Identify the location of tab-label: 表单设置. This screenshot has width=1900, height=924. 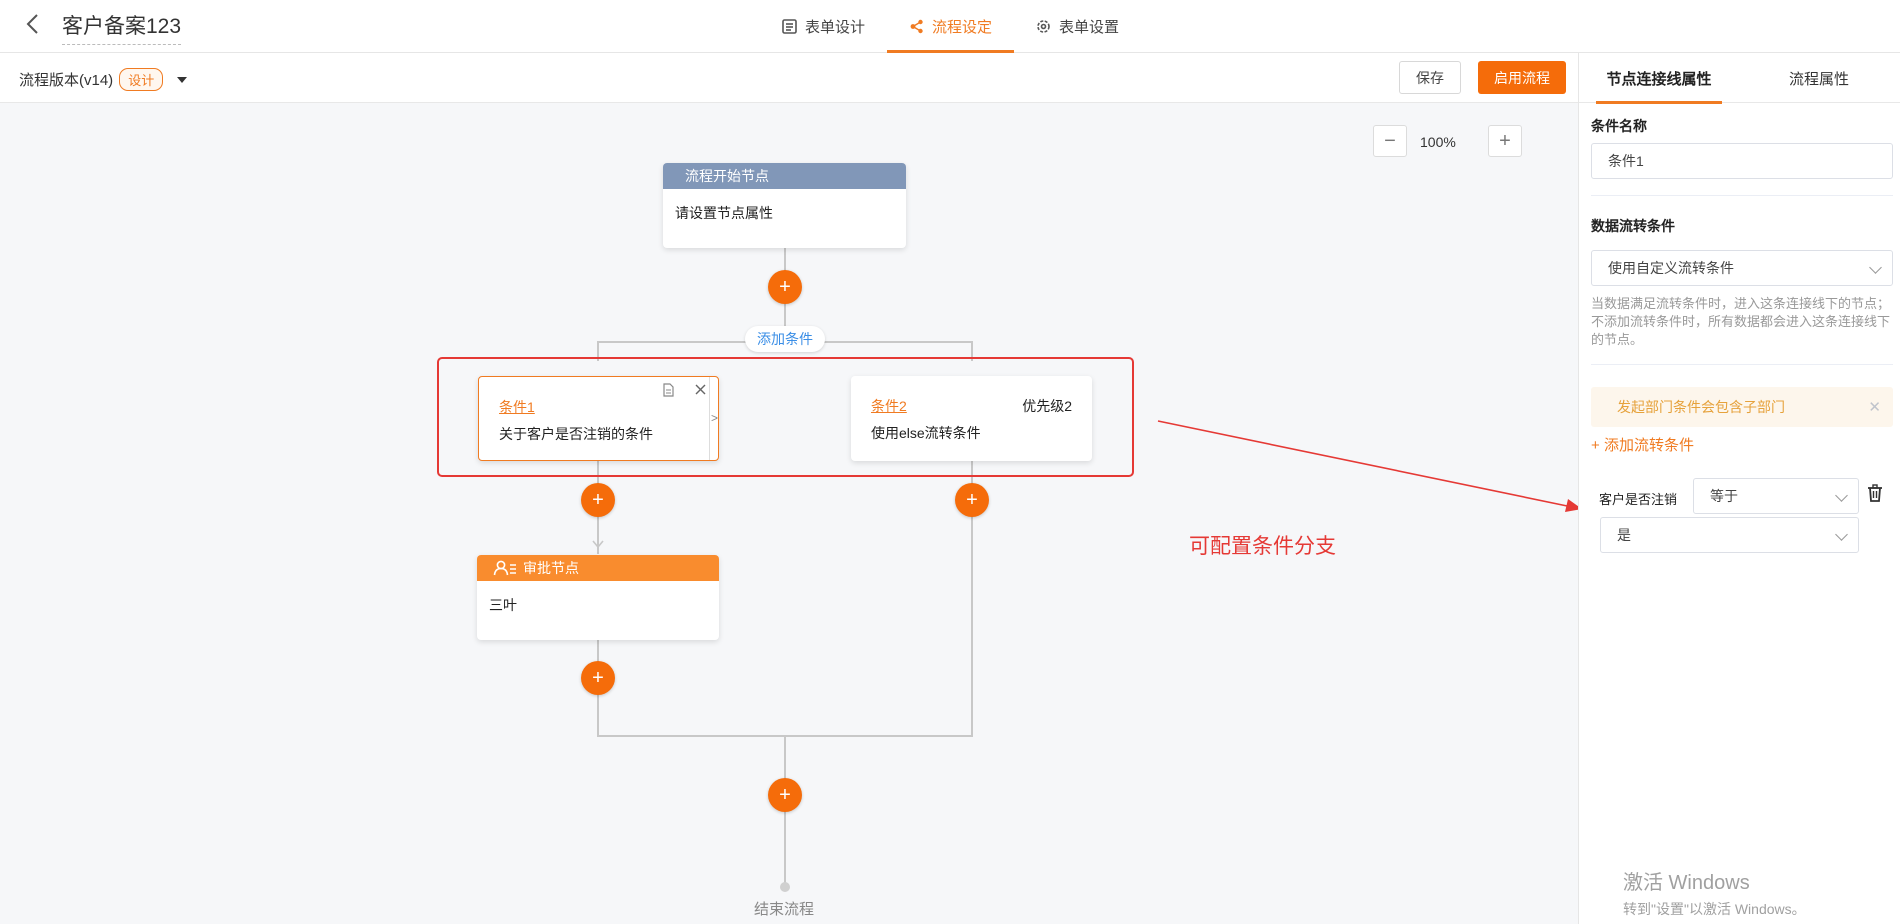
(1089, 27).